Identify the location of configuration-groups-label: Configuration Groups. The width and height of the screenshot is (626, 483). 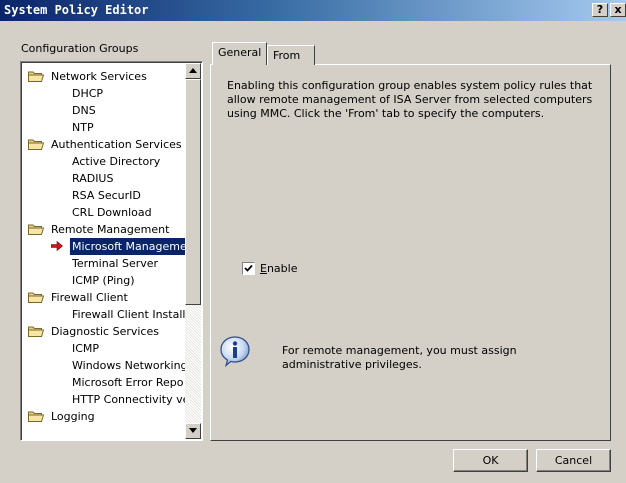
(80, 48).